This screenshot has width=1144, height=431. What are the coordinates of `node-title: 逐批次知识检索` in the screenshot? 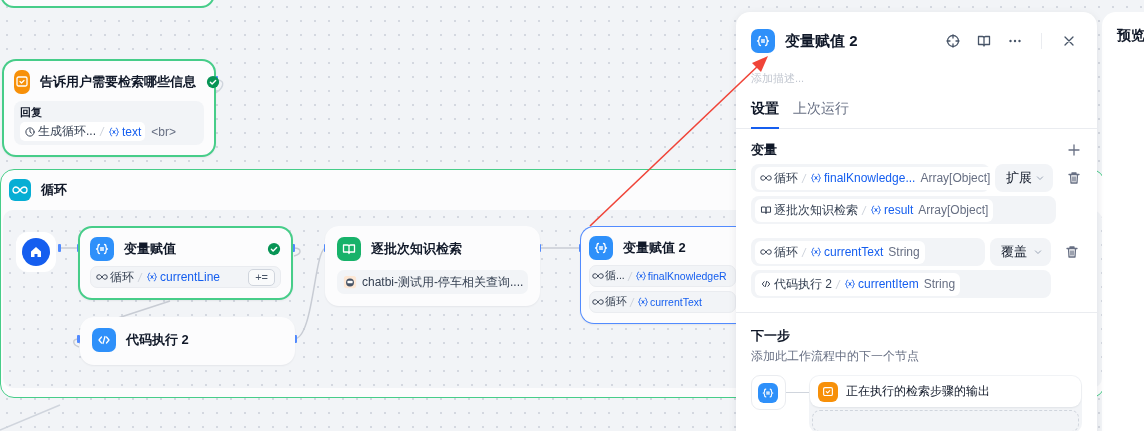 It's located at (416, 249).